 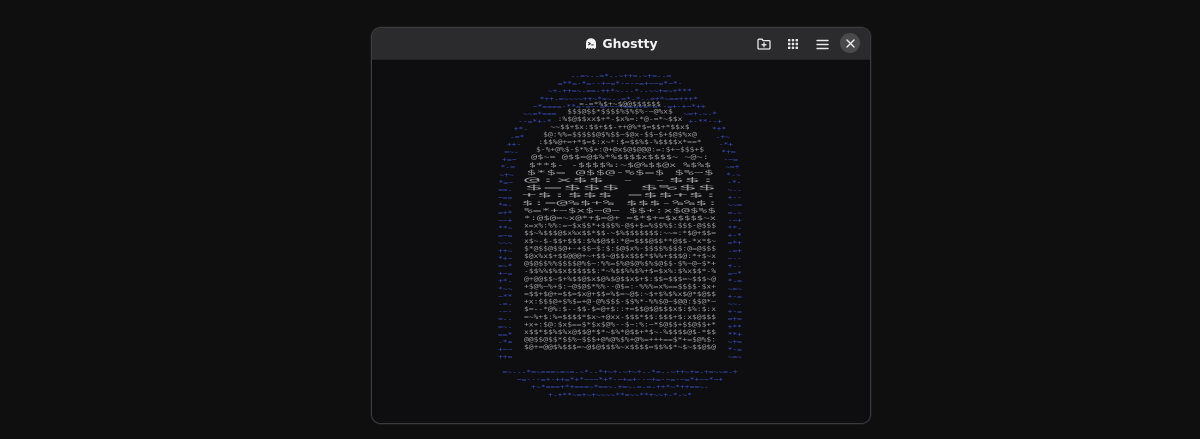 I want to click on new-tab-button, so click(x=764, y=44).